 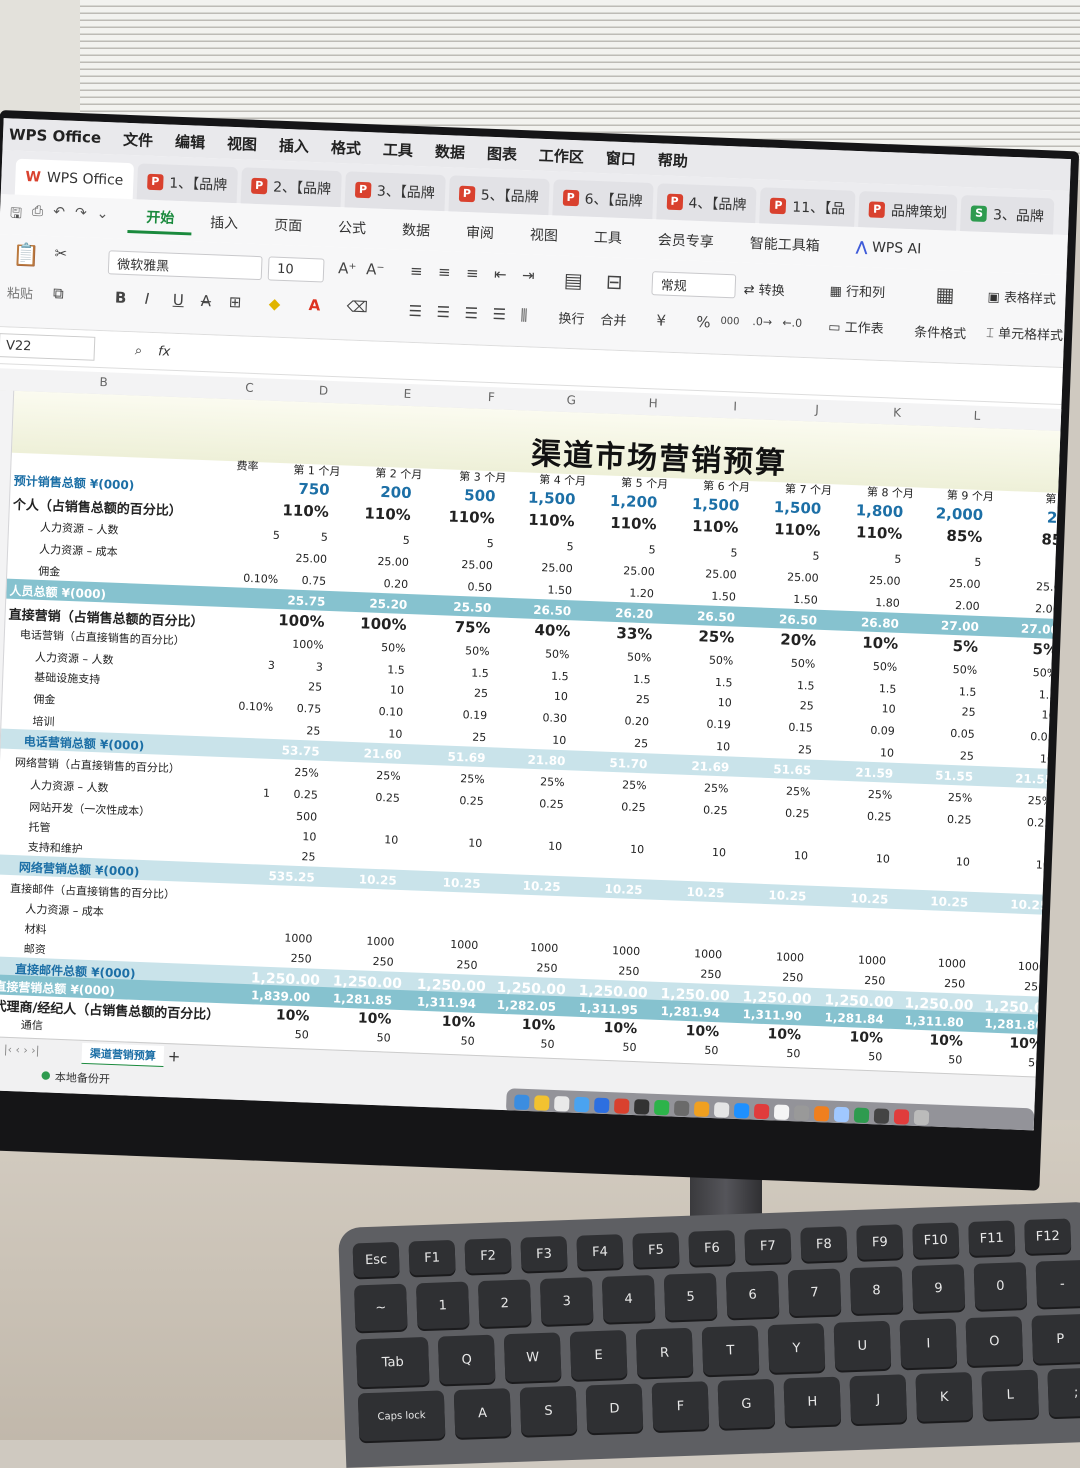 What do you see at coordinates (746, 1403) in the screenshot?
I see `key: G` at bounding box center [746, 1403].